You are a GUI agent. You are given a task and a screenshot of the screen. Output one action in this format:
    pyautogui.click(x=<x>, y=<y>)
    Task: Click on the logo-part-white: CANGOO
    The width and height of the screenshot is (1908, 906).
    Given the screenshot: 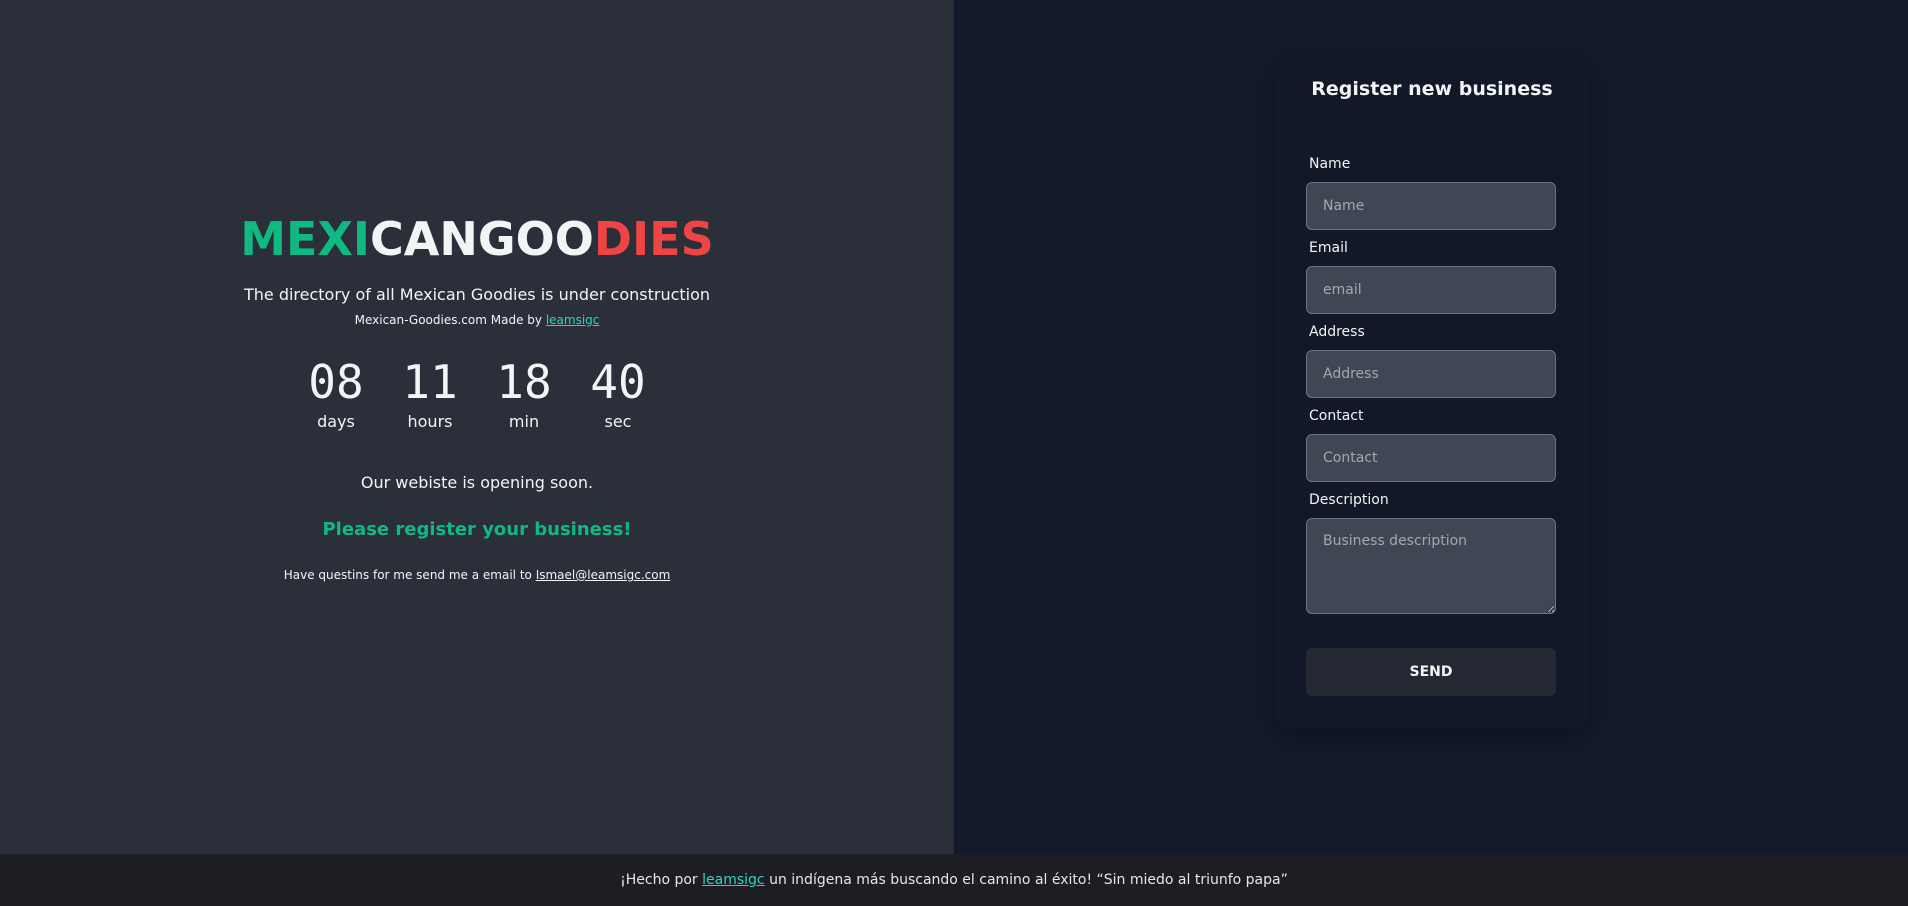 What is the action you would take?
    pyautogui.click(x=482, y=239)
    